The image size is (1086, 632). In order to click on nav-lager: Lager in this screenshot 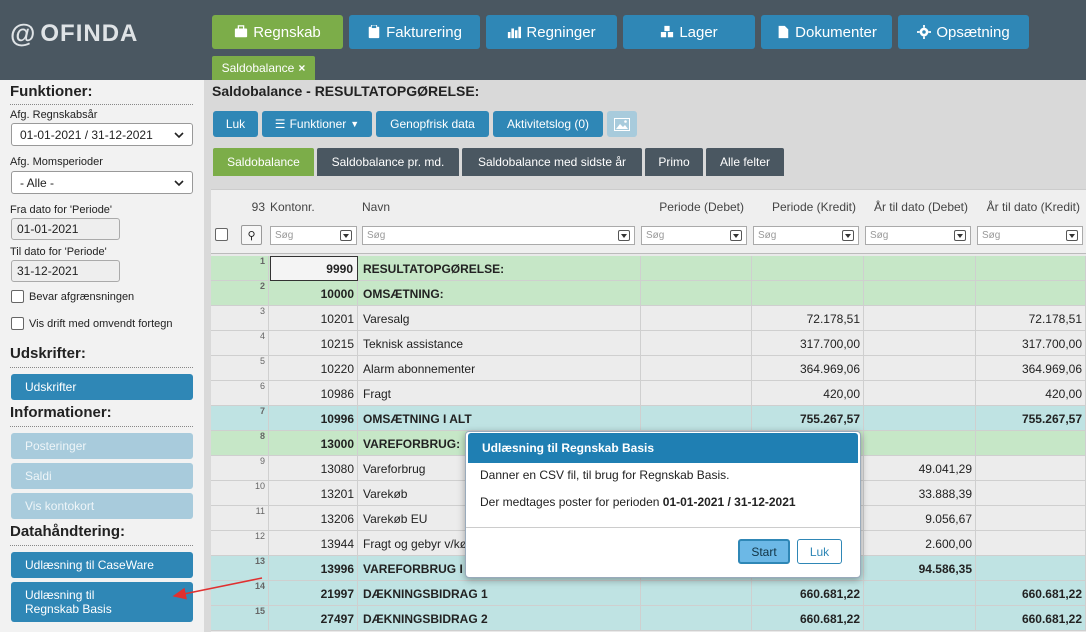, I will do `click(689, 32)`.